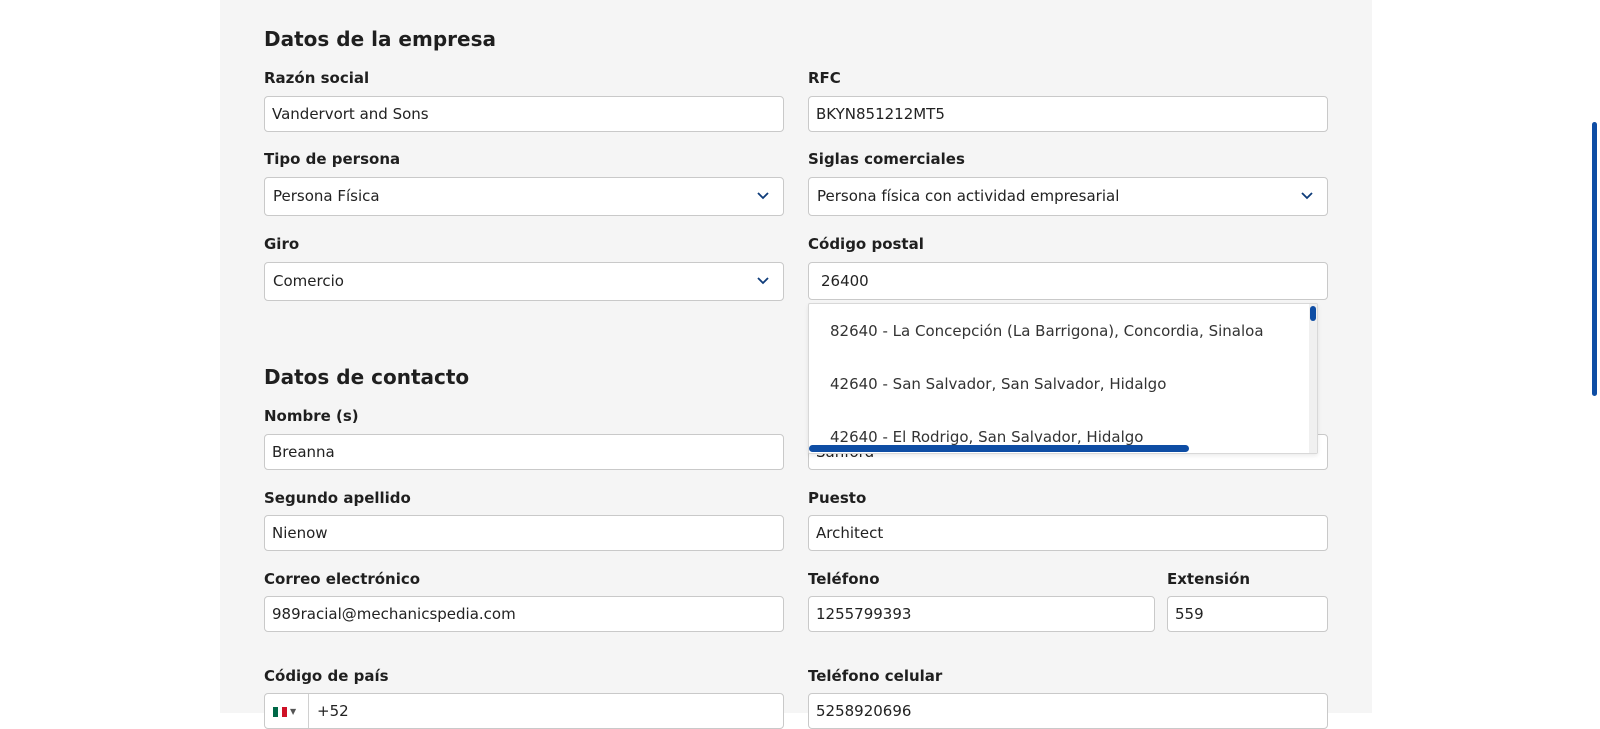  What do you see at coordinates (380, 39) in the screenshot?
I see `company-section-title: Datos de la empresa` at bounding box center [380, 39].